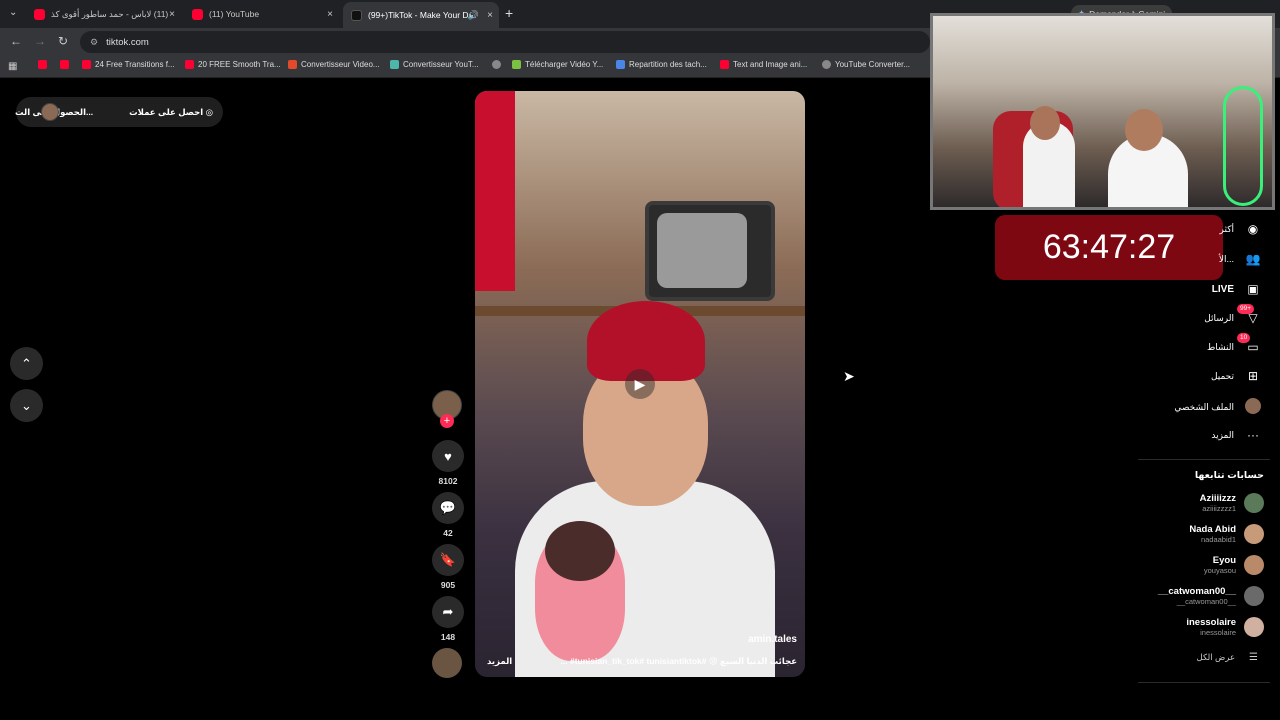  Describe the element at coordinates (1237, 376) in the screenshot. I see `sidebar-item-upload: تحميل ⊞` at that location.